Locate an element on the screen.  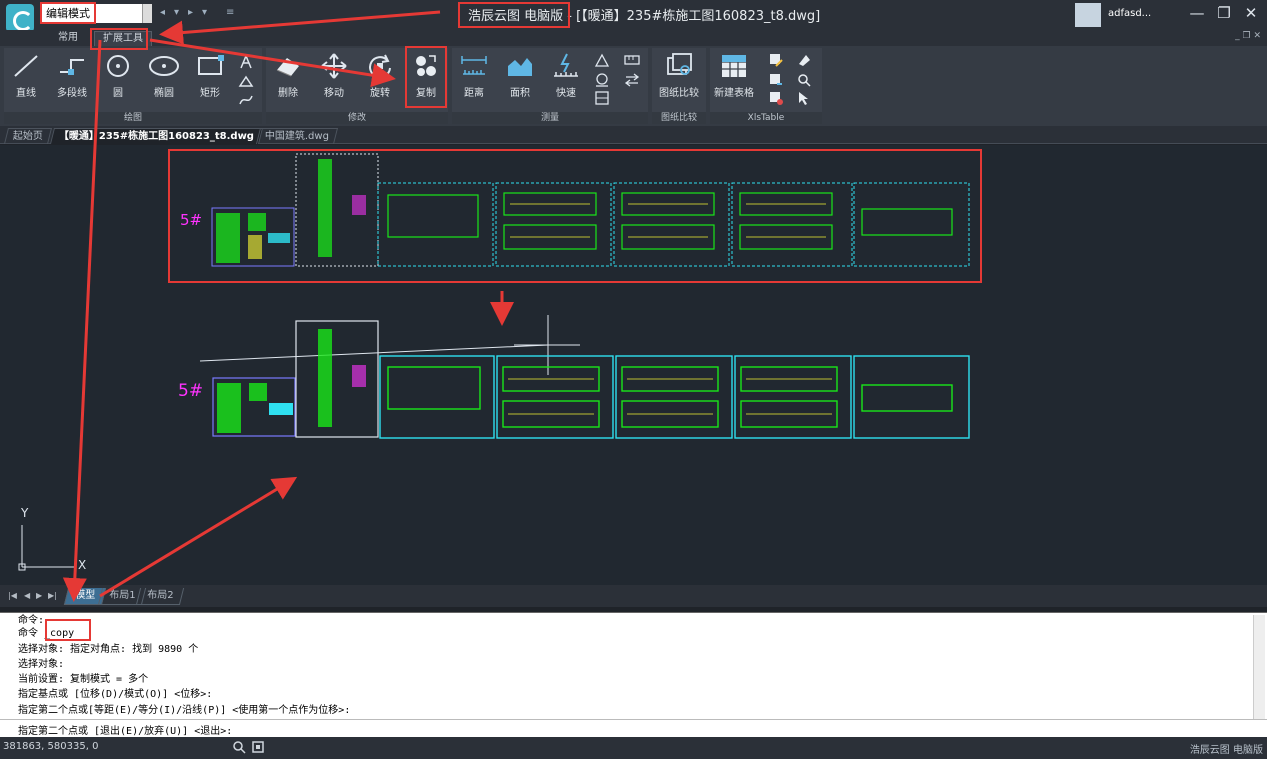
zoom-extents-icon is located at coordinates (258, 747).